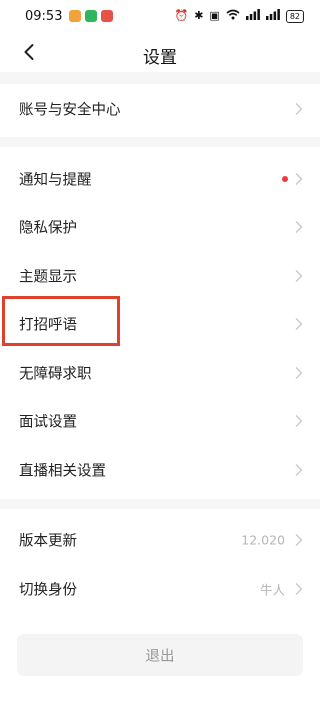 Image resolution: width=320 pixels, height=715 pixels. I want to click on settings-item-version: 版本更新 12.020, so click(160, 540).